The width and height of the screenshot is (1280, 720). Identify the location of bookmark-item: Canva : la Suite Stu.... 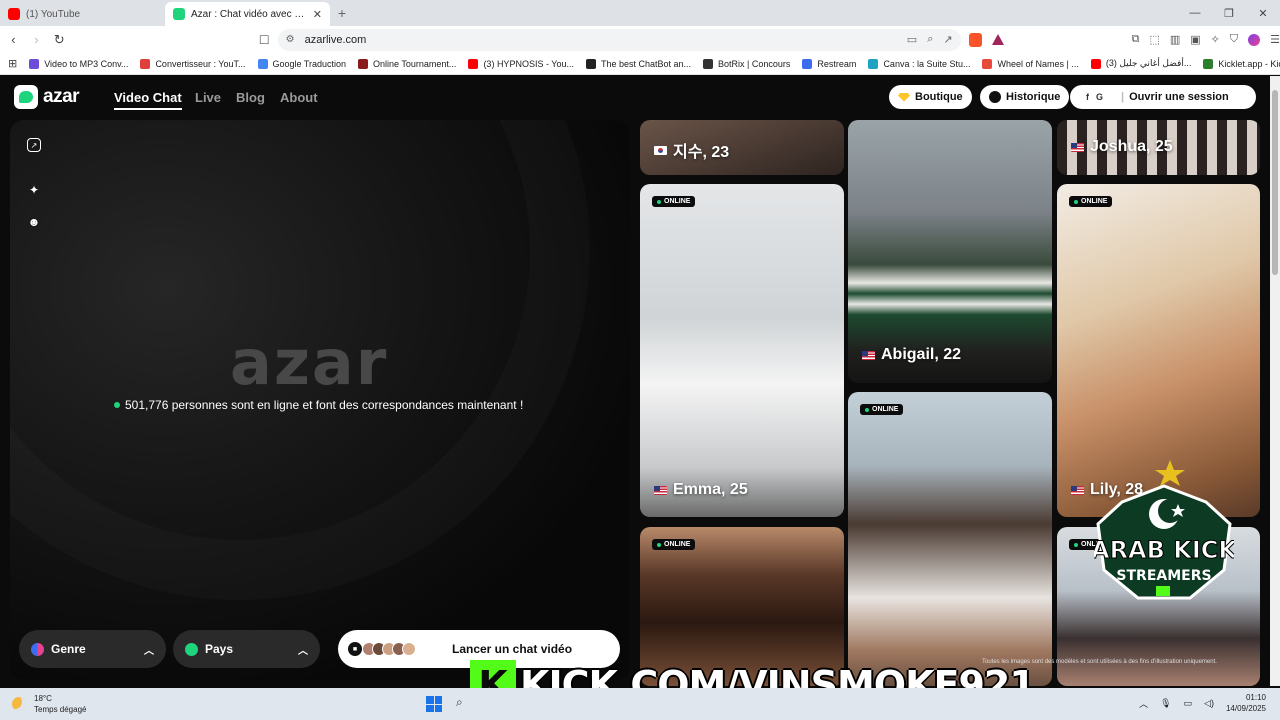
(919, 63).